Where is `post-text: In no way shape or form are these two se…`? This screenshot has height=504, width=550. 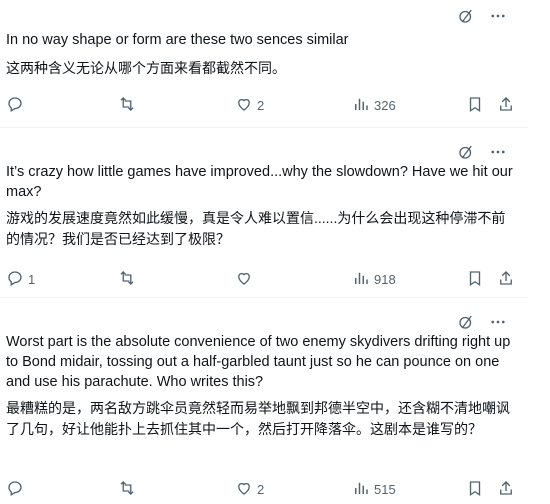 post-text: In no way shape or form are these two se… is located at coordinates (177, 40).